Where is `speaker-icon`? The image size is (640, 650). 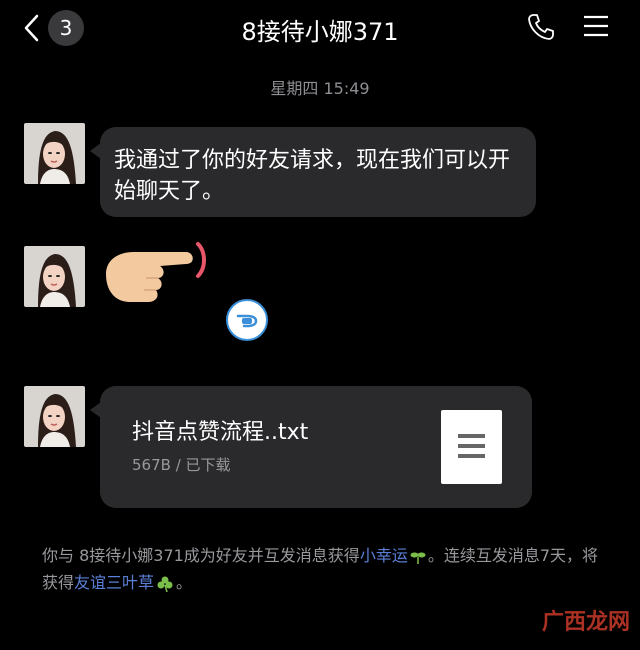 speaker-icon is located at coordinates (247, 321).